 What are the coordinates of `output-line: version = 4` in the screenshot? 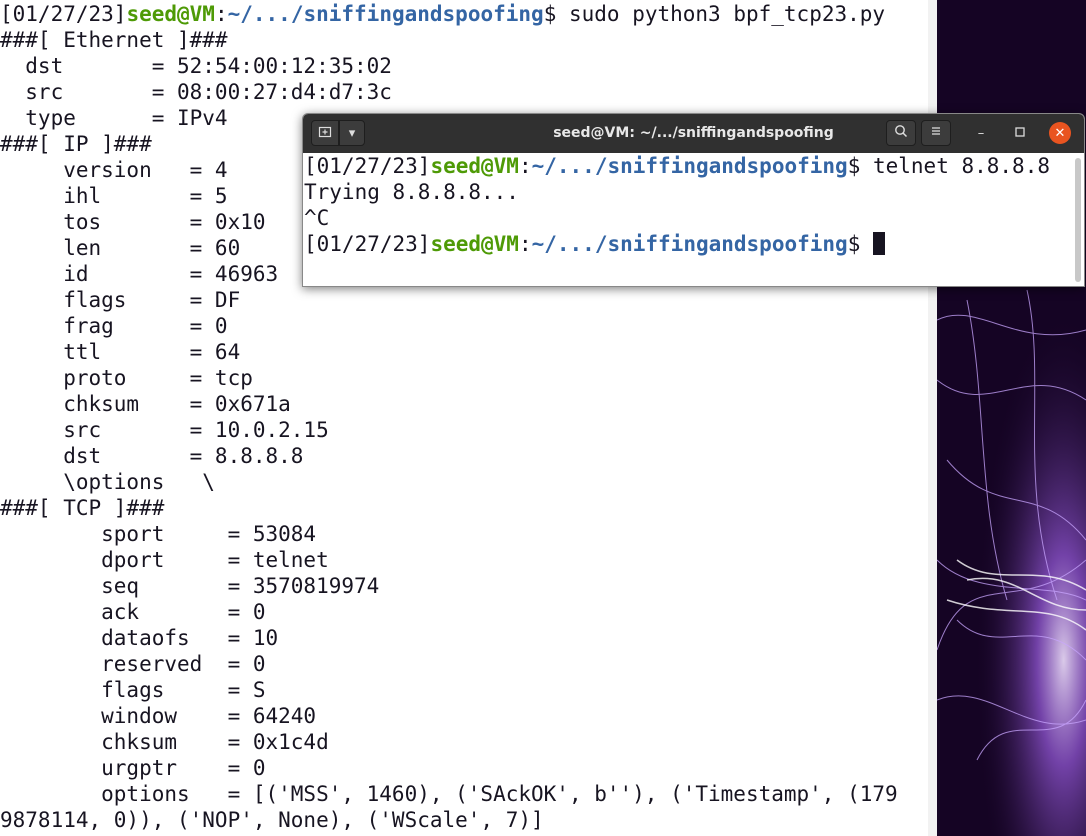 It's located at (114, 170).